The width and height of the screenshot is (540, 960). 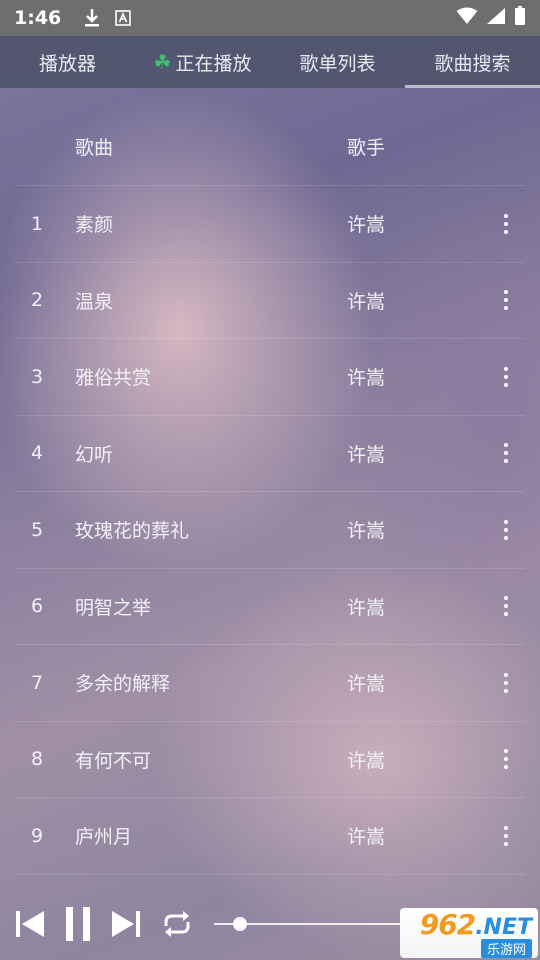 I want to click on song-title: 温泉, so click(x=94, y=301).